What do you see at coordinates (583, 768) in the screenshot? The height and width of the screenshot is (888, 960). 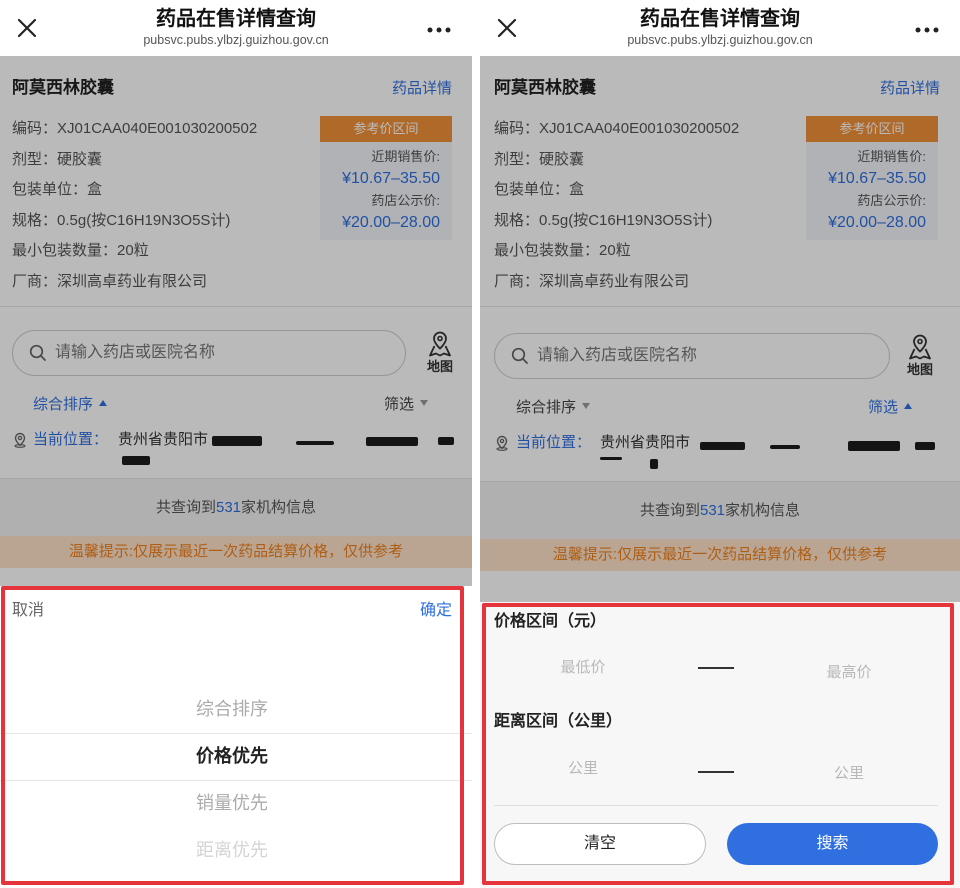 I see `distance-min-input` at bounding box center [583, 768].